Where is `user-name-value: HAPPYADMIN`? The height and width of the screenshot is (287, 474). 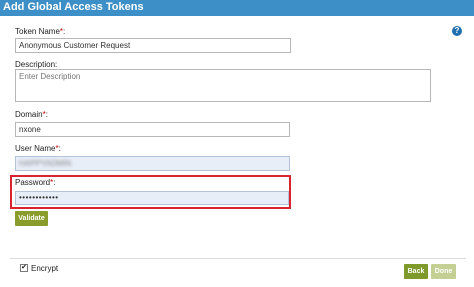 user-name-value: HAPPYADMIN is located at coordinates (45, 163).